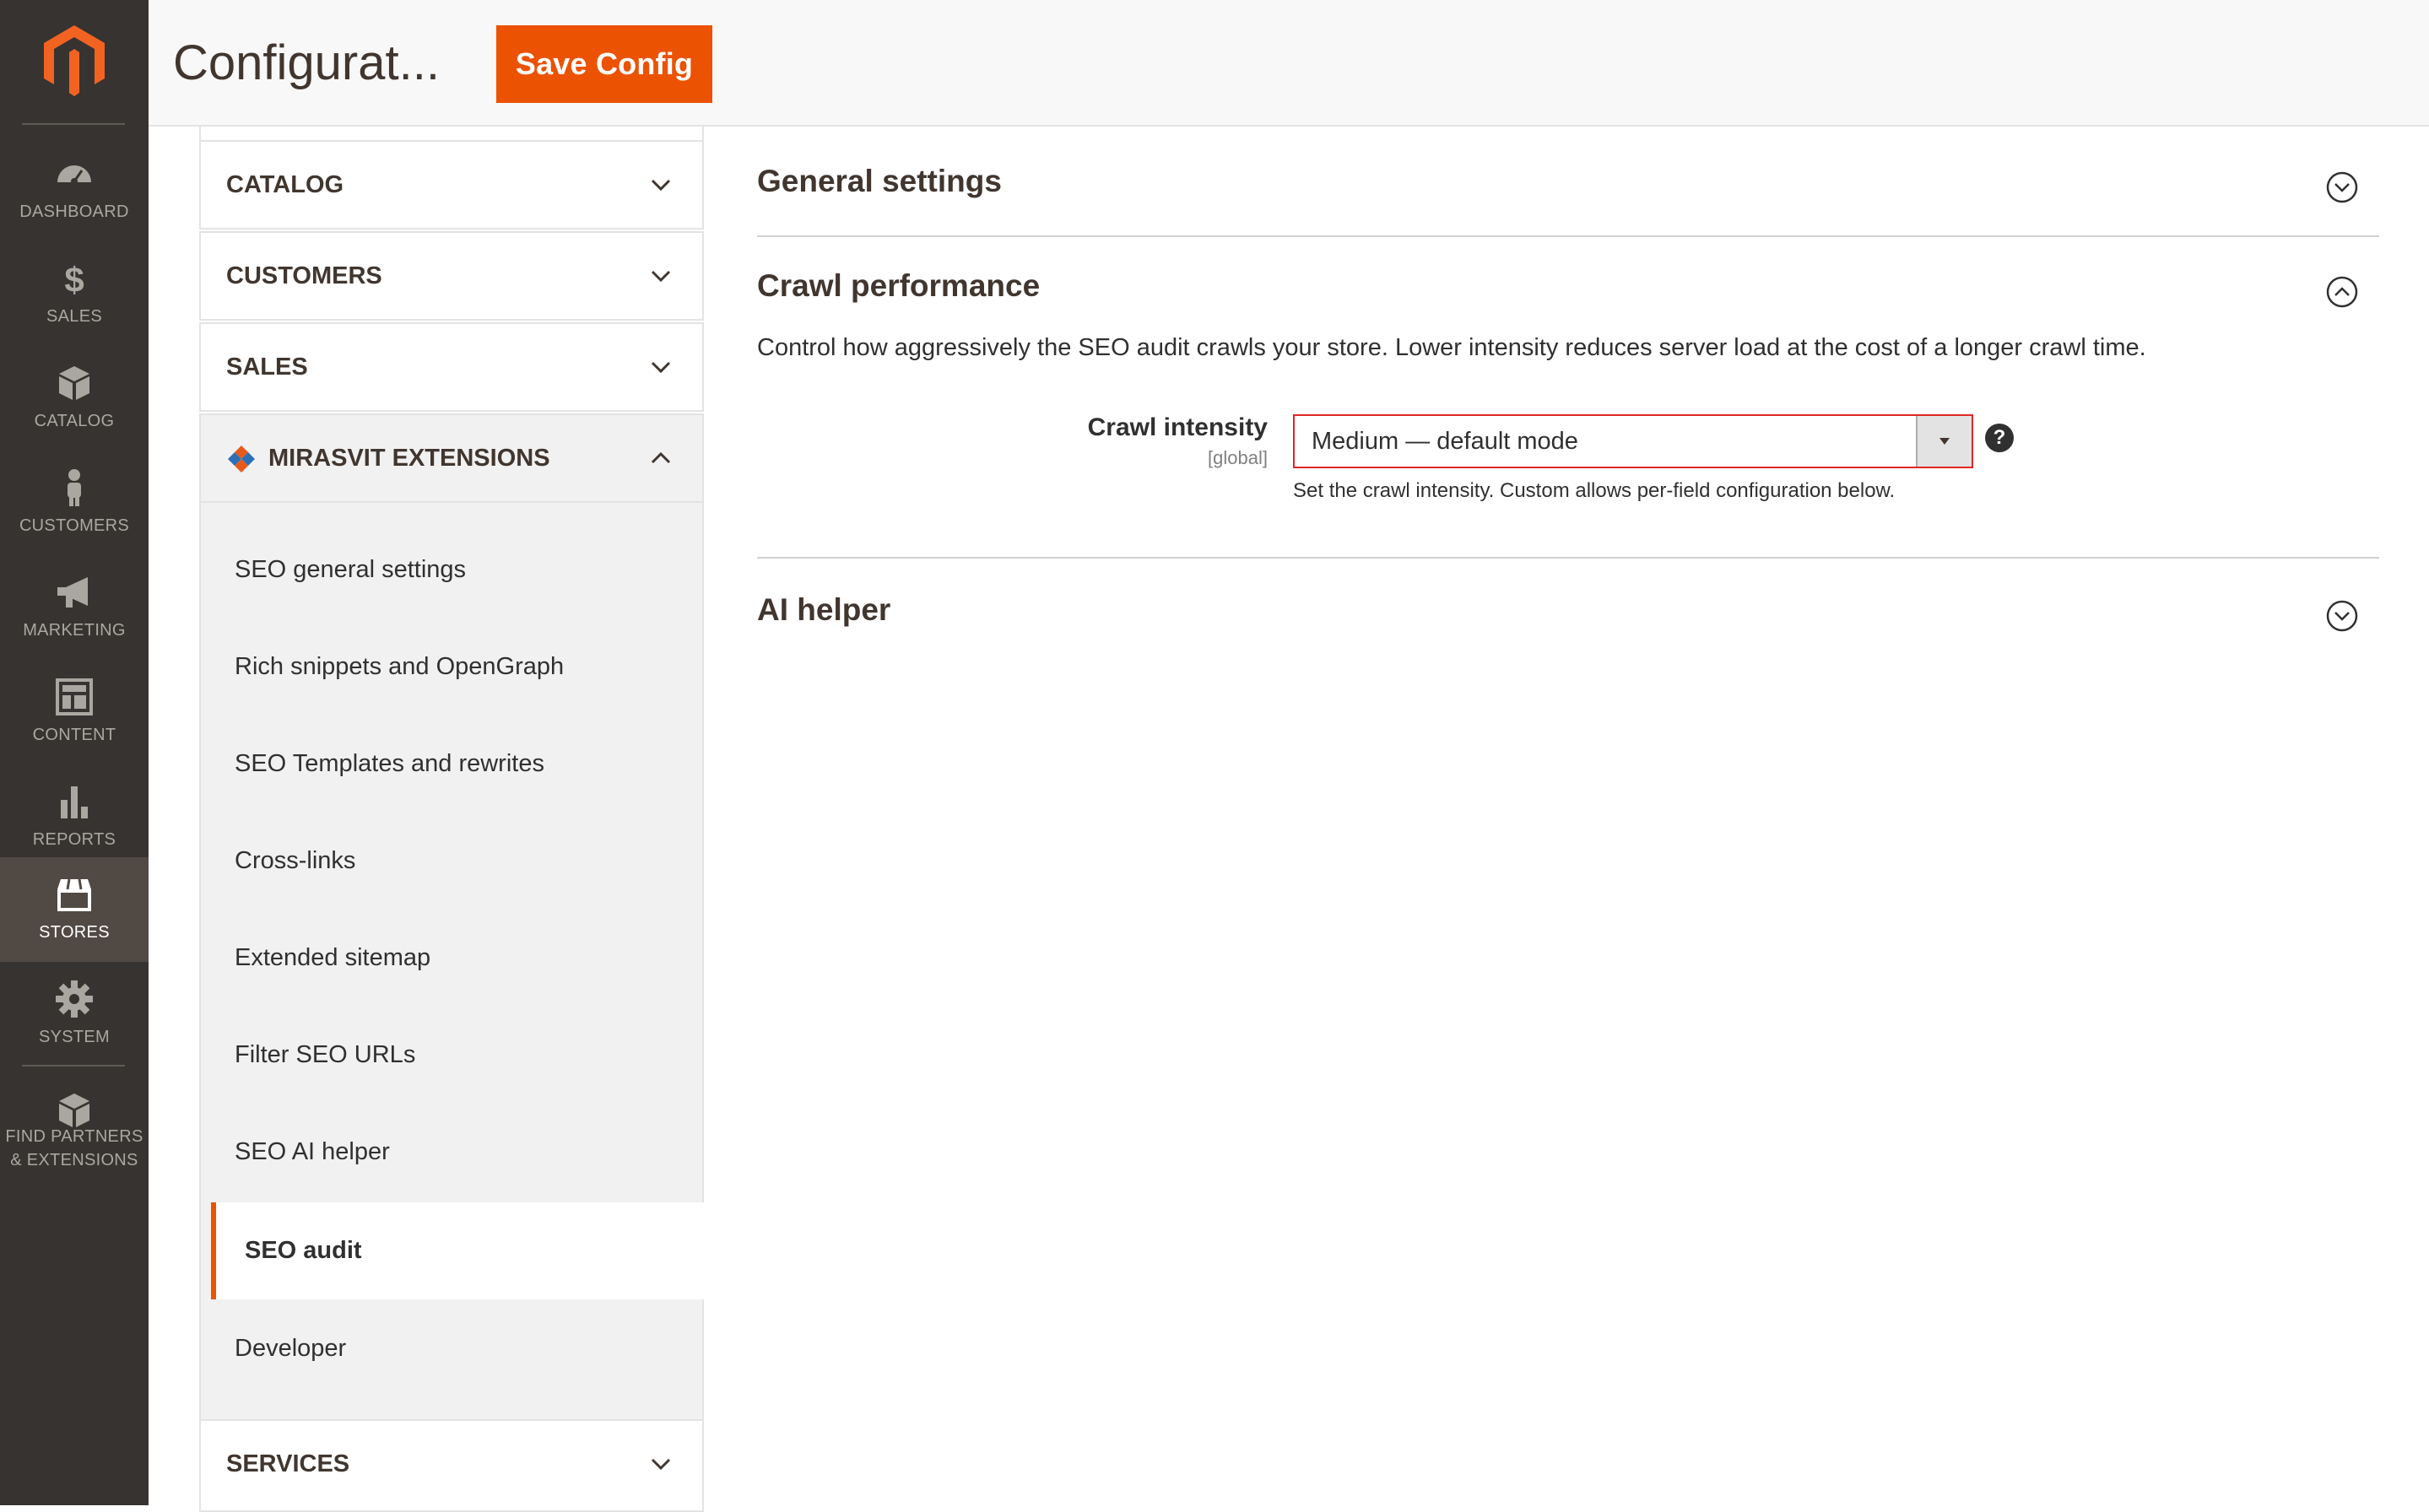 The width and height of the screenshot is (2429, 1512). Describe the element at coordinates (291, 1348) in the screenshot. I see `tab-label: Developer` at that location.